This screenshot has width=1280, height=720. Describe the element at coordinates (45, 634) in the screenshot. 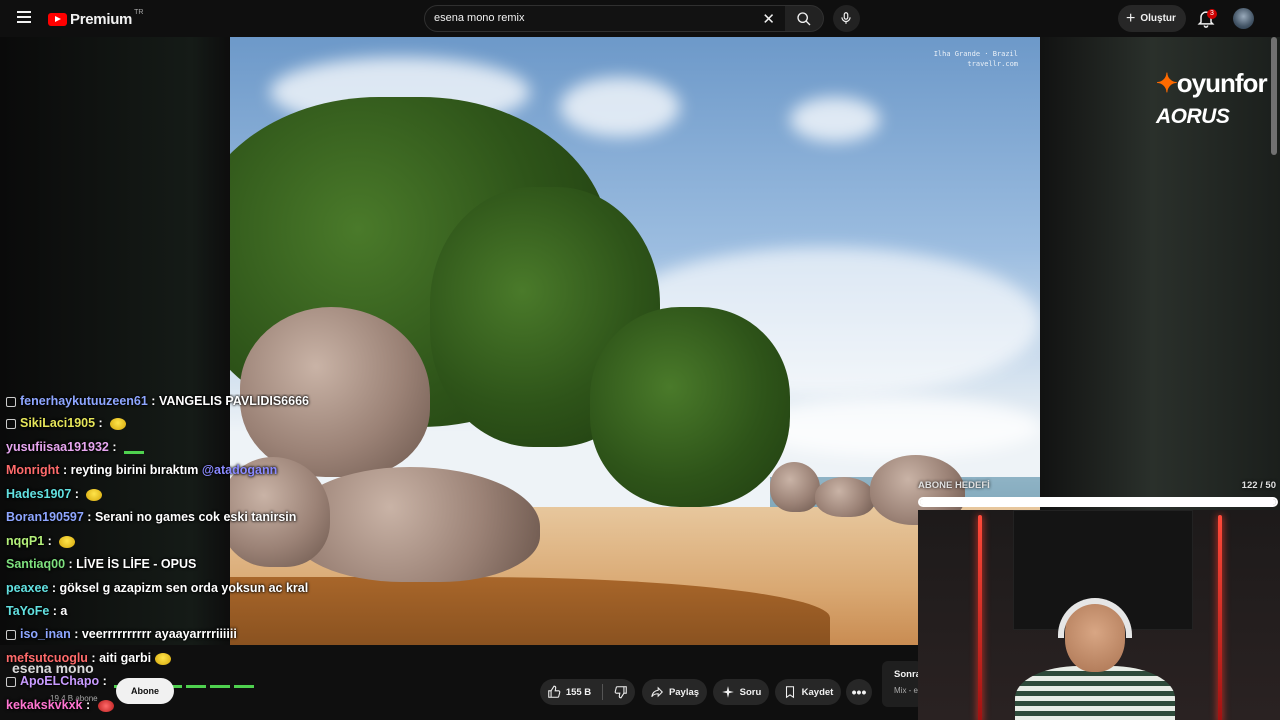

I see `chat-username: iso_inan` at that location.